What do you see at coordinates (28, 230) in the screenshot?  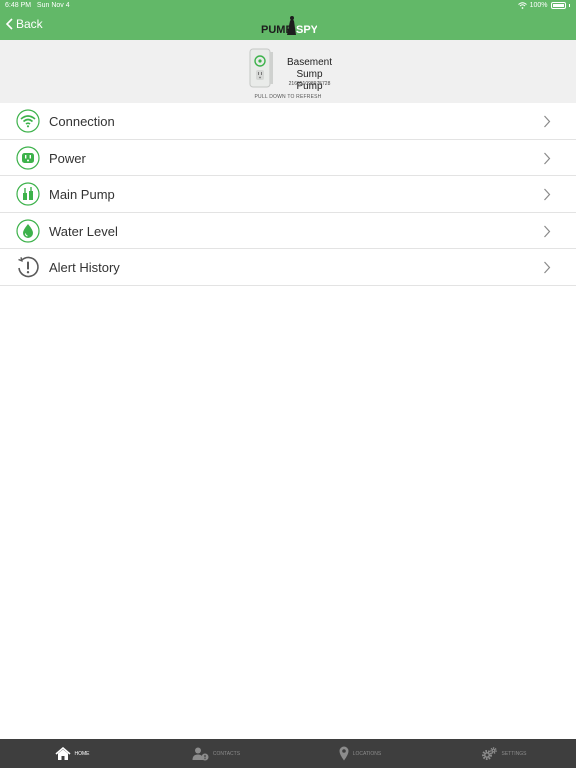 I see `water-drop-icon` at bounding box center [28, 230].